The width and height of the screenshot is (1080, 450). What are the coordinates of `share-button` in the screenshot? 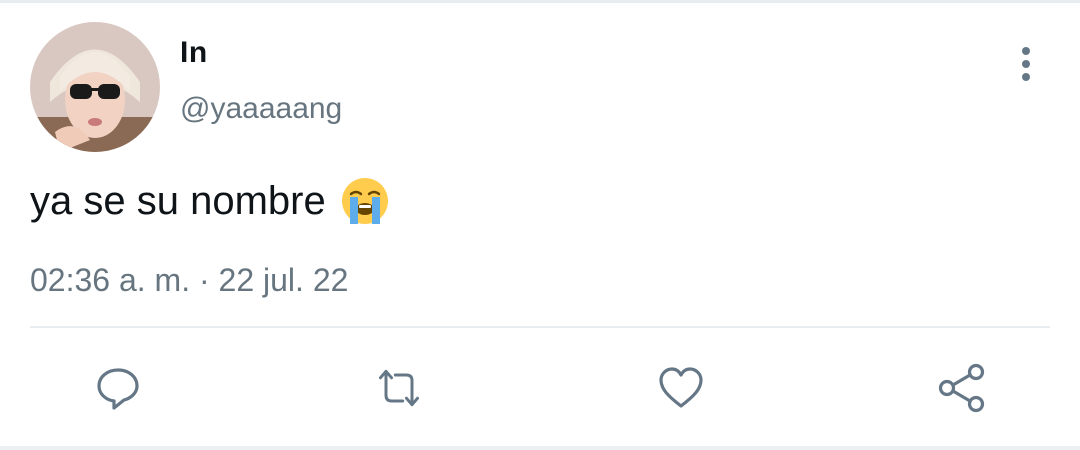 It's located at (962, 388).